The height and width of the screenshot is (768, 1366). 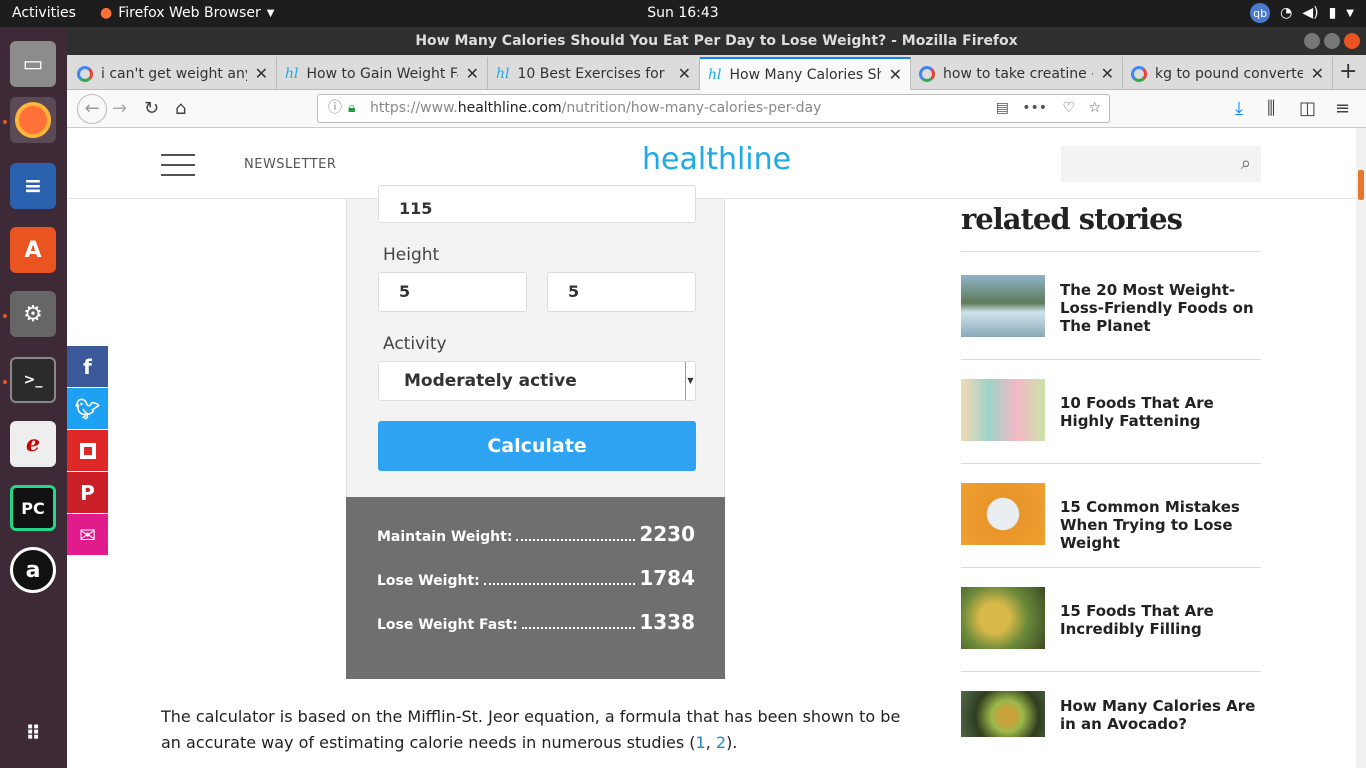 What do you see at coordinates (33, 64) in the screenshot?
I see `files-icon: ▭` at bounding box center [33, 64].